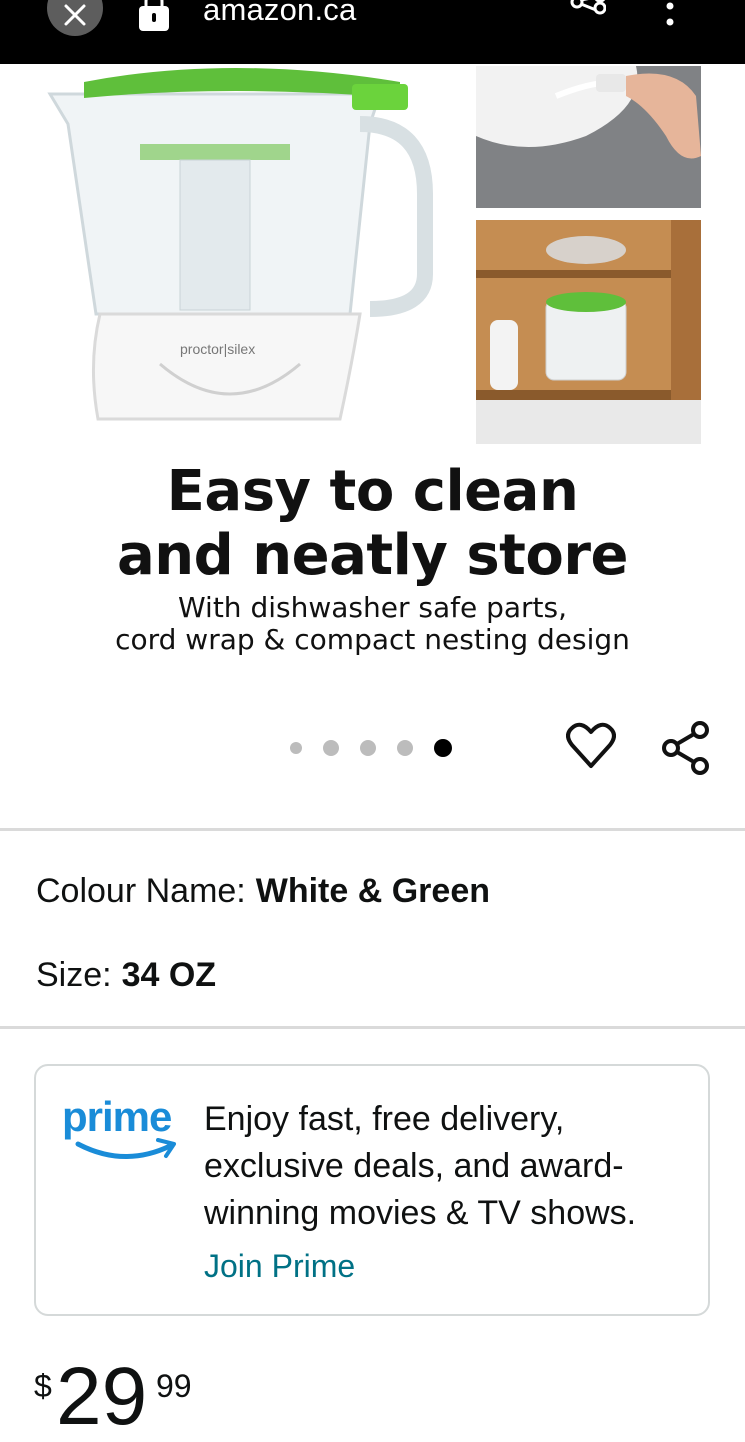 The image size is (745, 1442). What do you see at coordinates (154, 15) in the screenshot?
I see `lock-icon` at bounding box center [154, 15].